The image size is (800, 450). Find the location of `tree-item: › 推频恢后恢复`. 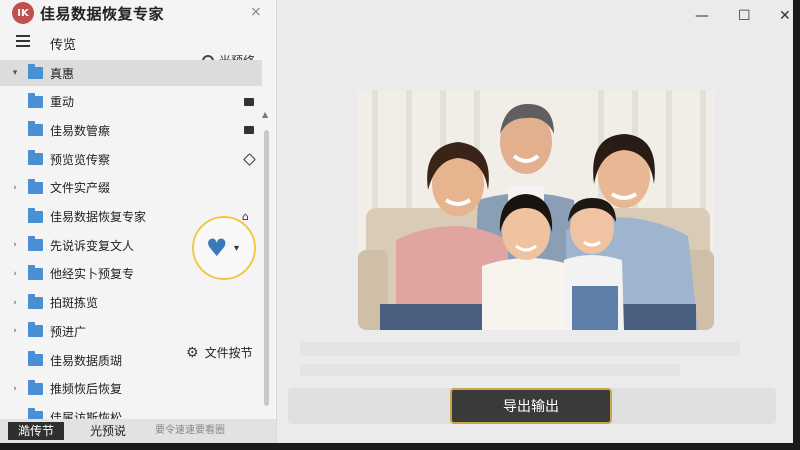

tree-item: › 推频恢后恢复 is located at coordinates (131, 389).